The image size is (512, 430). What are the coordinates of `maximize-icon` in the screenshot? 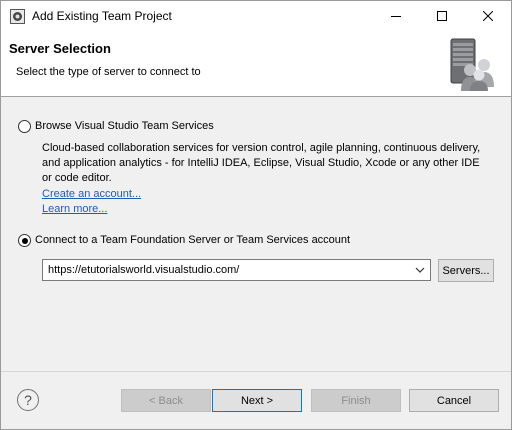 It's located at (442, 16).